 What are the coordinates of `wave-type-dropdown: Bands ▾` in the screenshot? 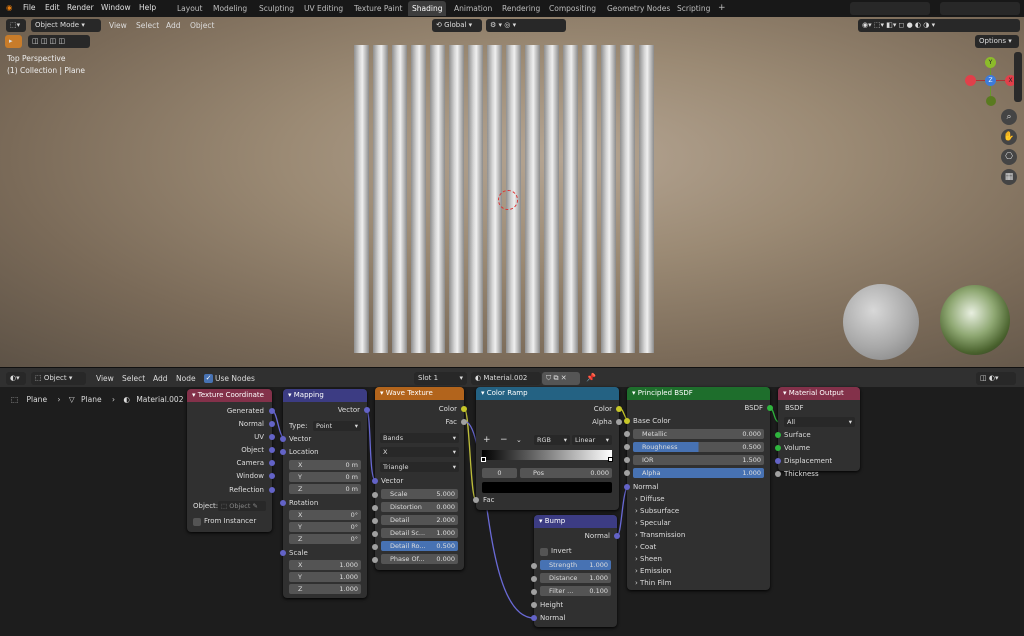 It's located at (419, 438).